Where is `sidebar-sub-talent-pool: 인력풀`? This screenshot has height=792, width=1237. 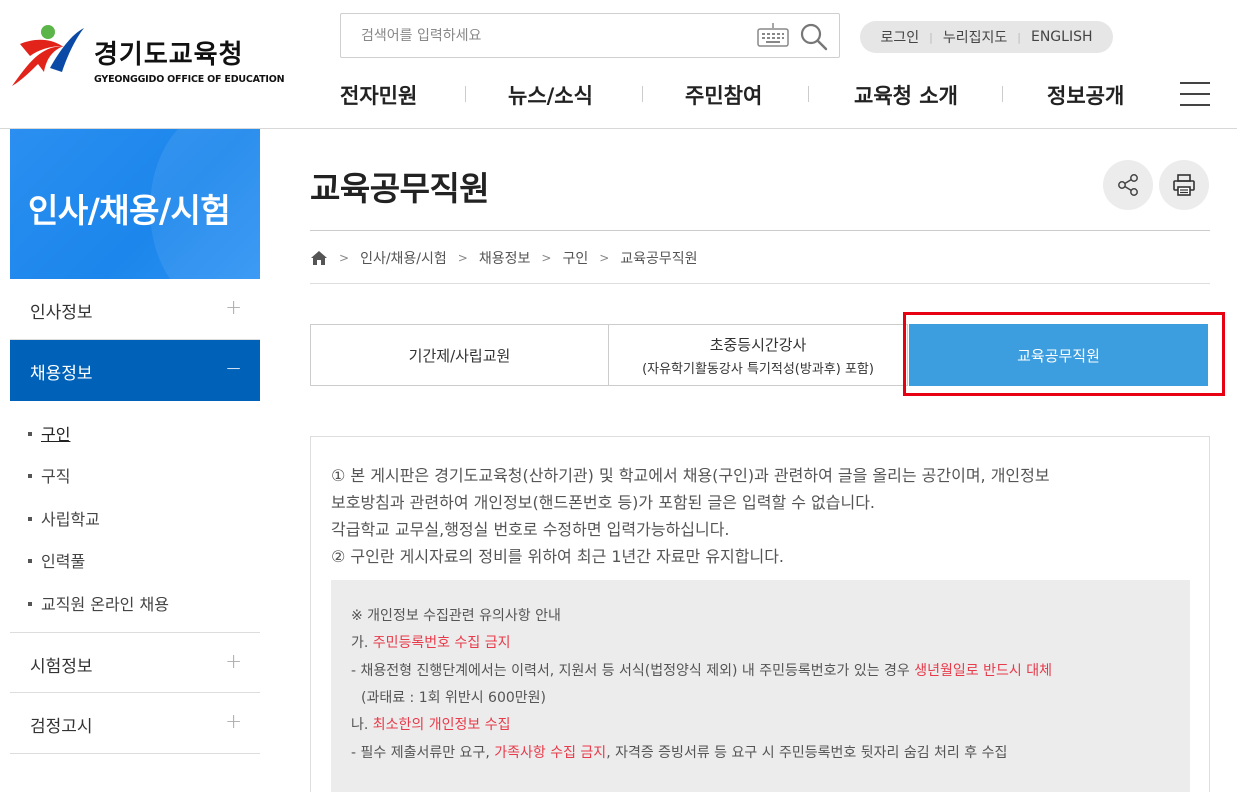
sidebar-sub-talent-pool: 인력풀 is located at coordinates (56, 560).